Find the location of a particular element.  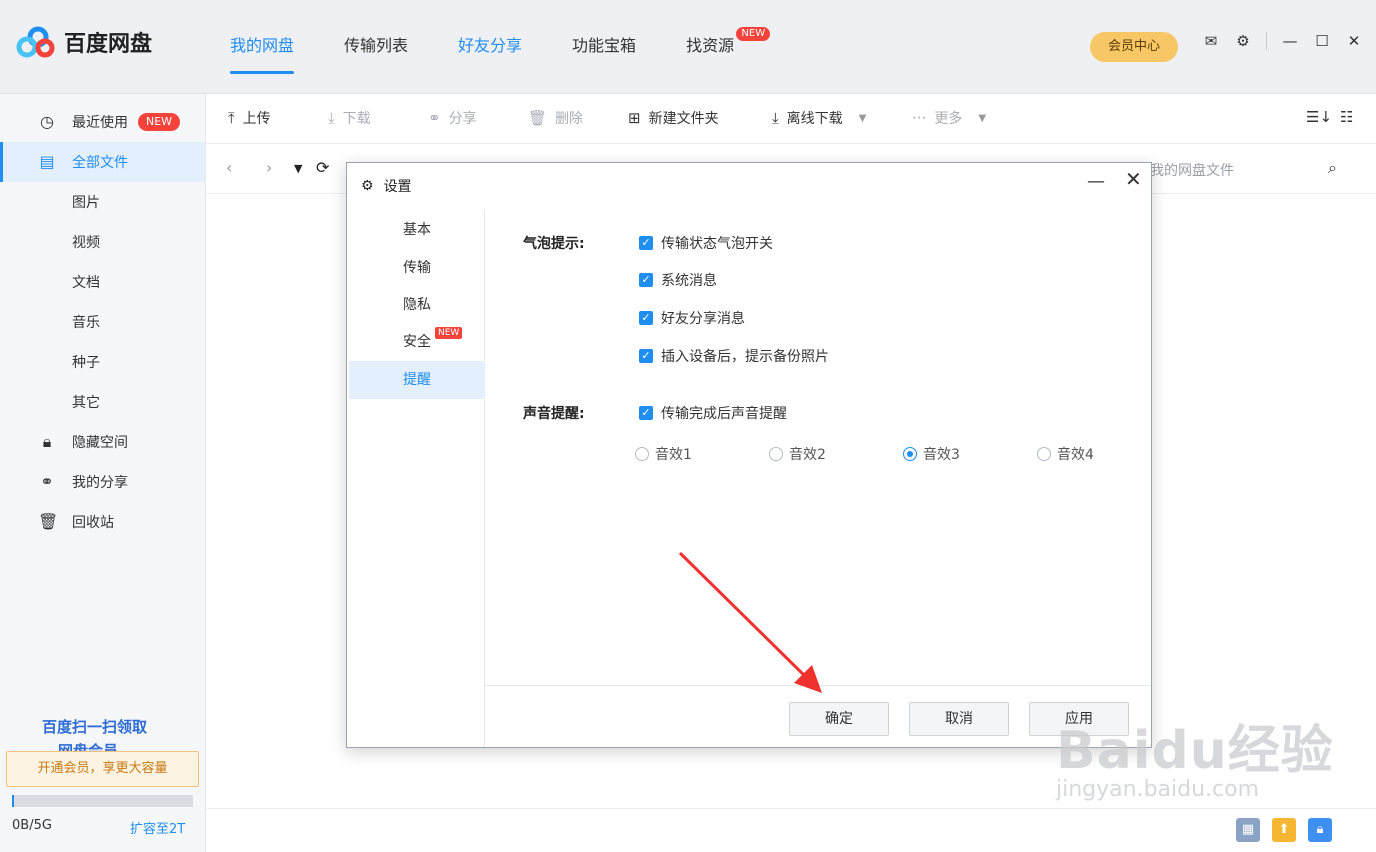

sidebar-item-label: 视频 is located at coordinates (86, 243).